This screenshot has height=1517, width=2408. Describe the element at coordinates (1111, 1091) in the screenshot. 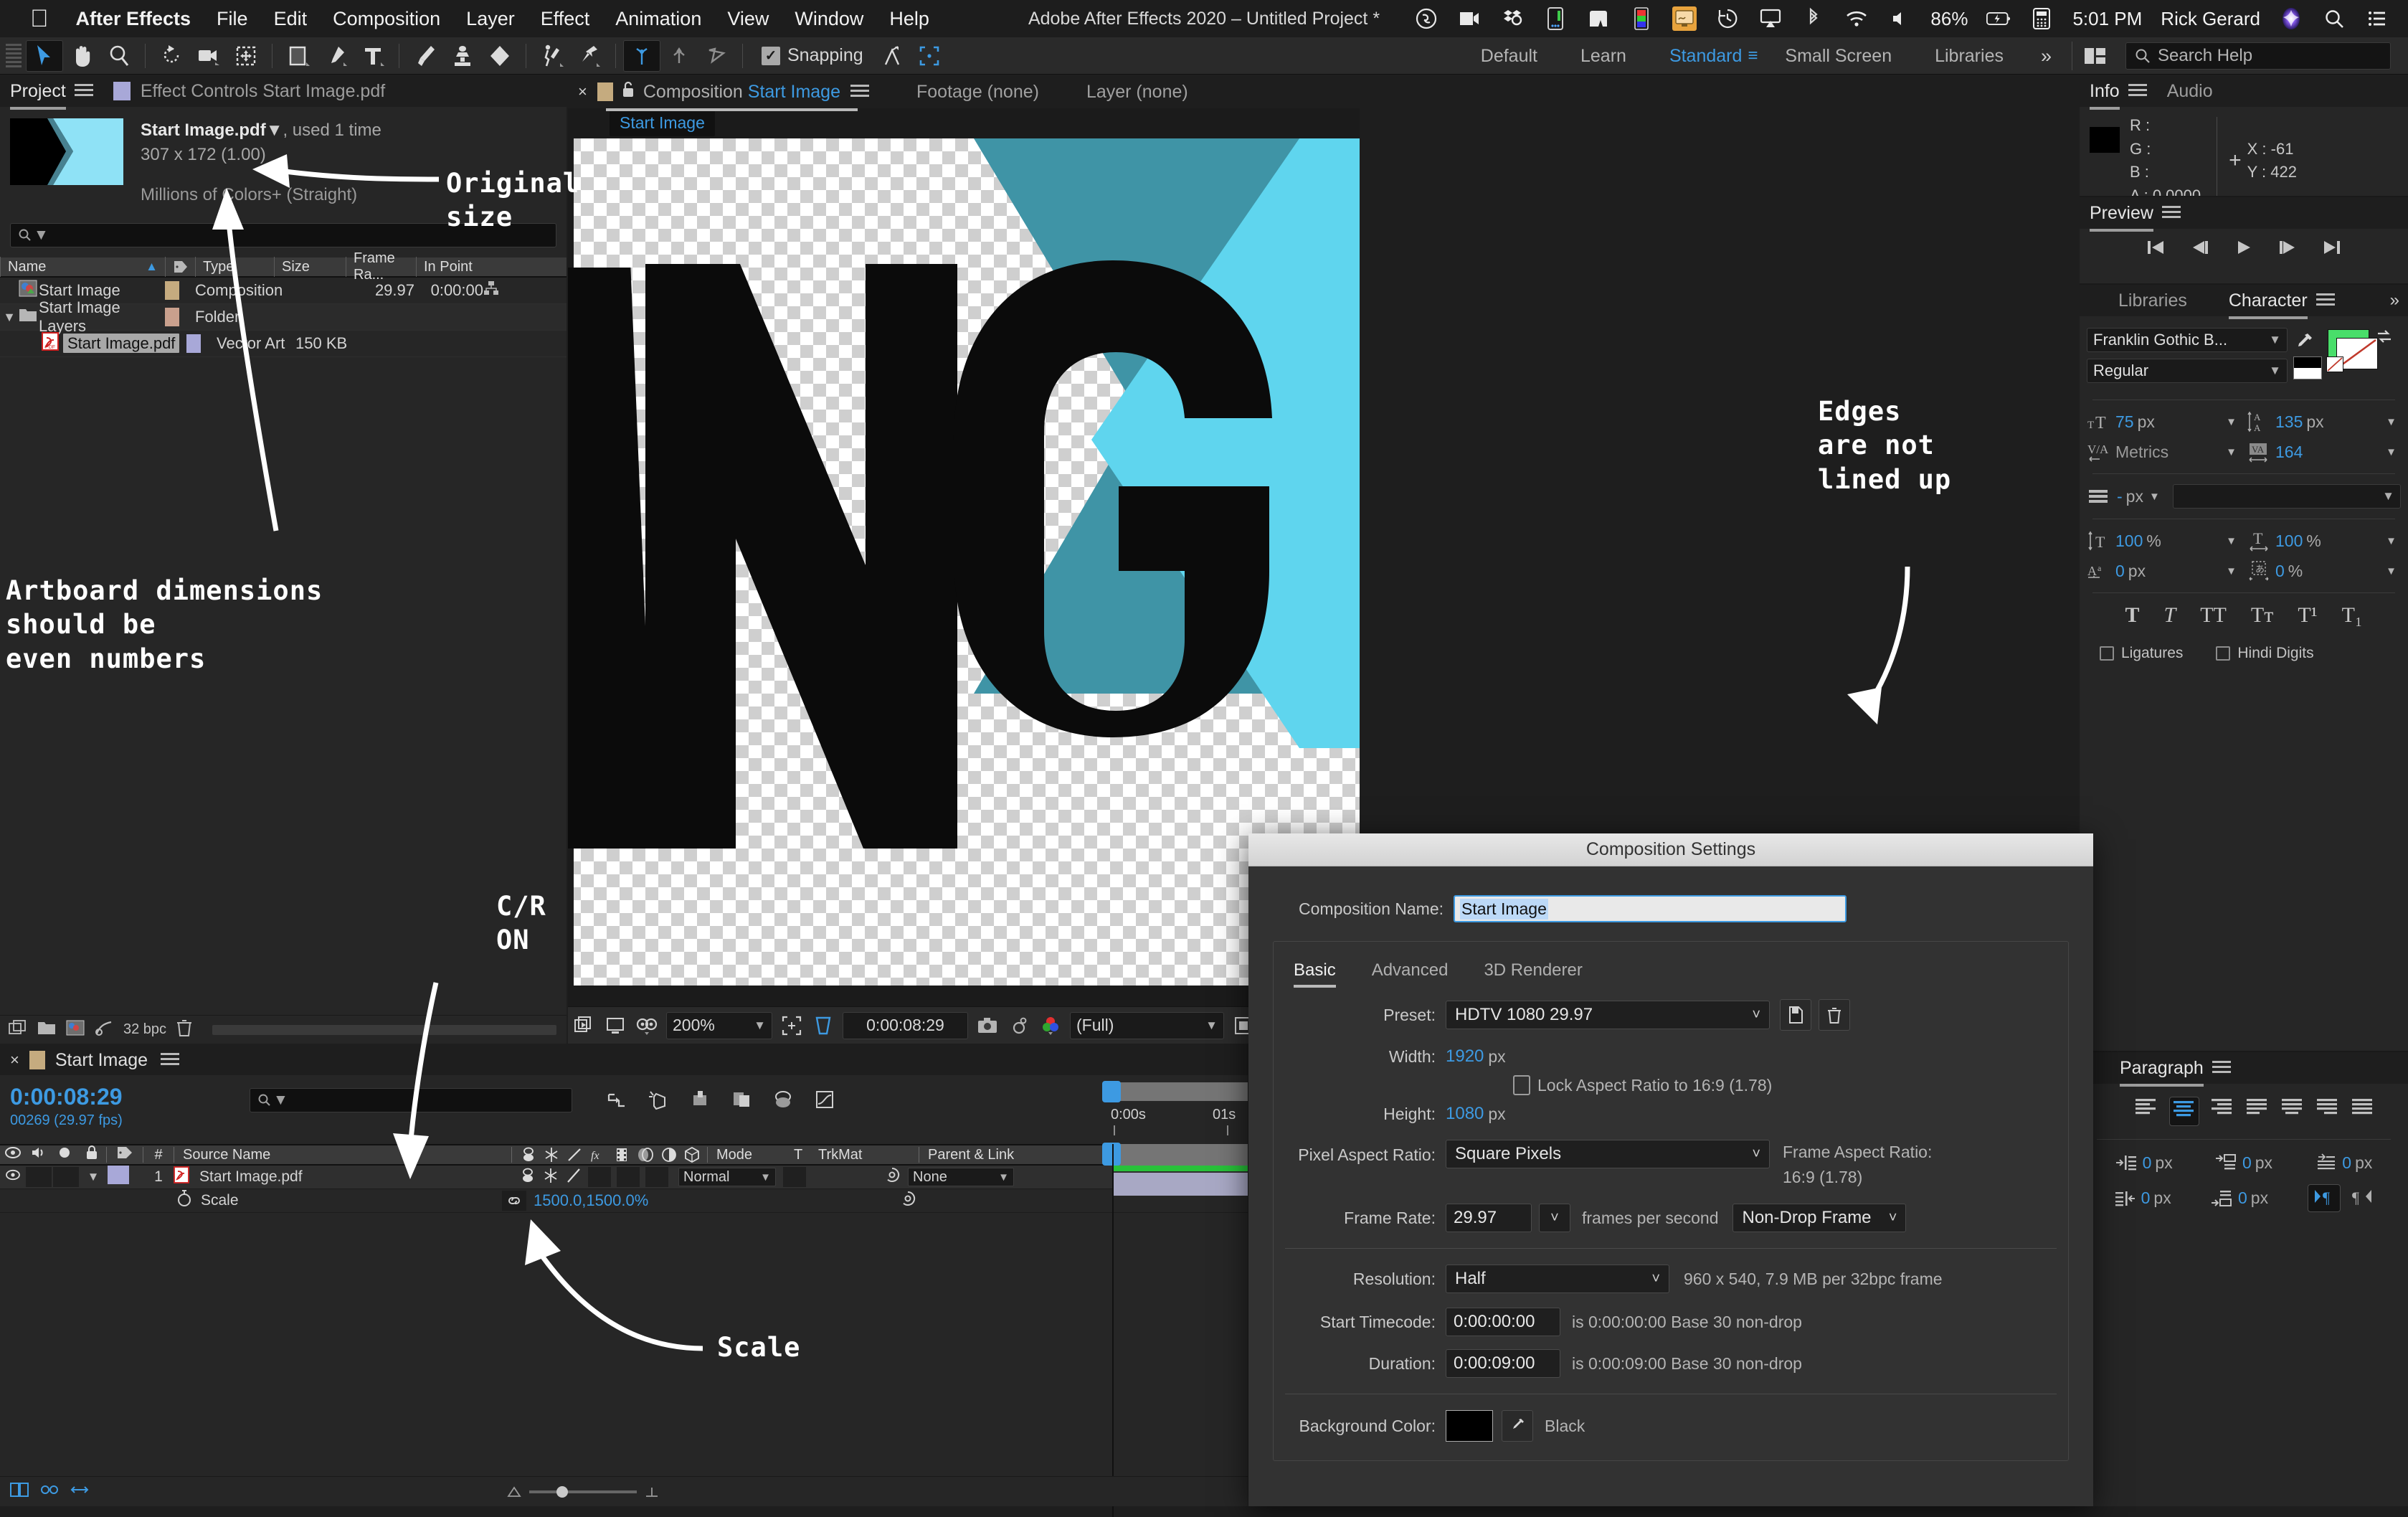

I see `time-indicator-handle` at that location.